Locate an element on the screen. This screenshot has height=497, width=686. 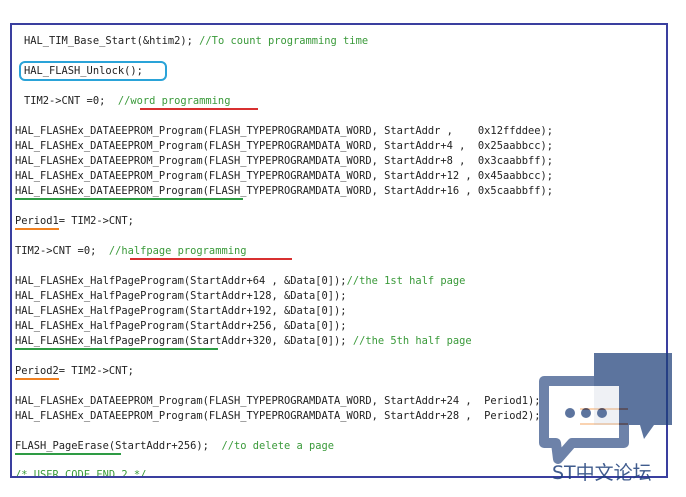
code-line-10: TIM2->CNT =0; //halfpage programming is located at coordinates (130, 251).